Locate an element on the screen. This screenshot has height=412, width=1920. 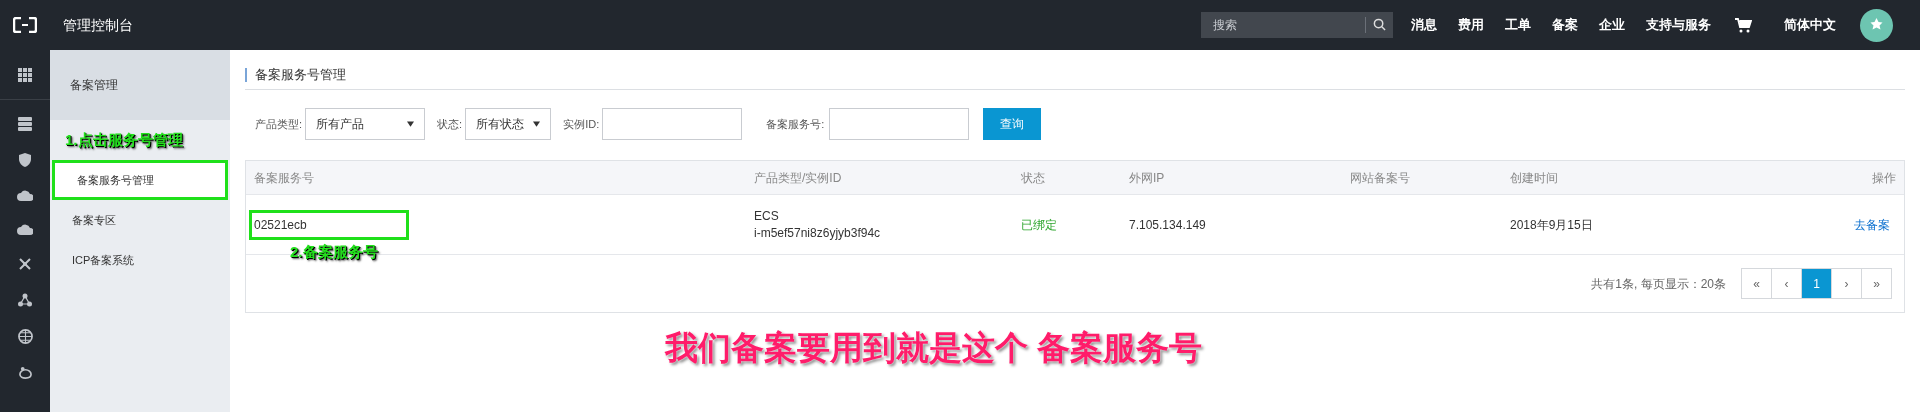
dropdown: 所有状态 is located at coordinates (508, 124).